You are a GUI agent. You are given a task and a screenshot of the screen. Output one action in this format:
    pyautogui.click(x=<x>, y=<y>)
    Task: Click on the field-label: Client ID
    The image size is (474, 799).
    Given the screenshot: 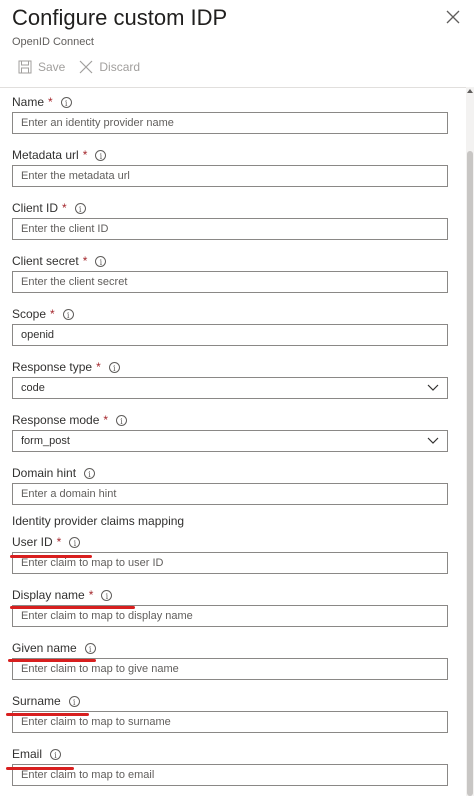 What is the action you would take?
    pyautogui.click(x=35, y=208)
    